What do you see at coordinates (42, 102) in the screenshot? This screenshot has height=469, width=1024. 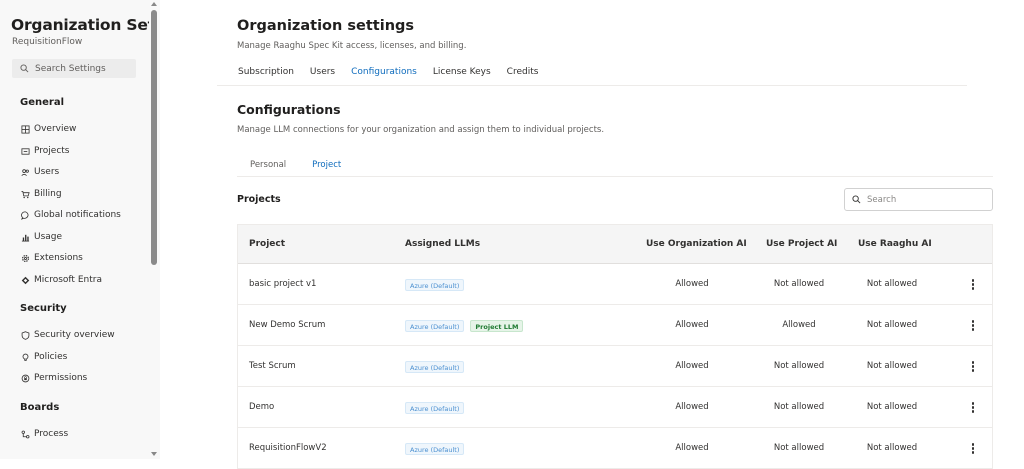 I see `section-general: General` at bounding box center [42, 102].